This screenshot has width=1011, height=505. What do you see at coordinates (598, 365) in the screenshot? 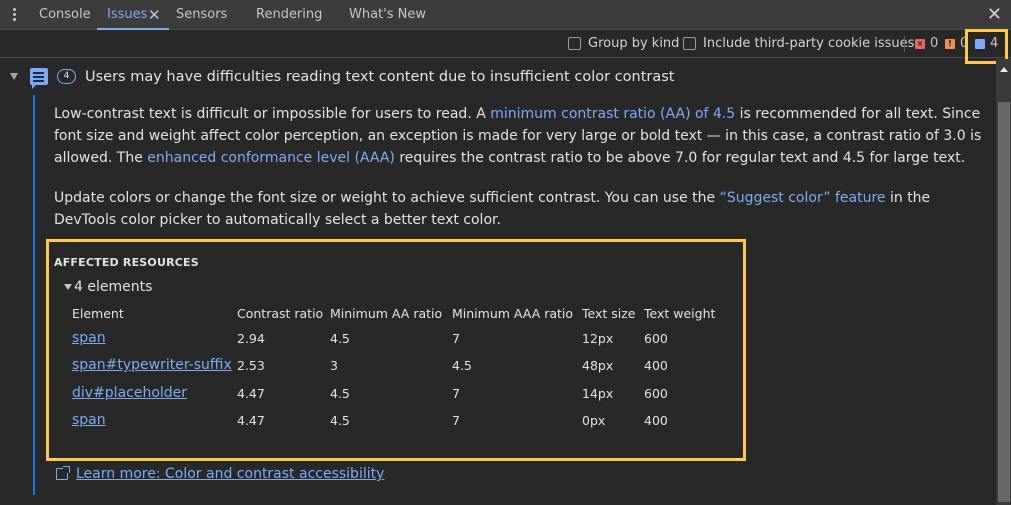
I see `table-cell: 48px` at bounding box center [598, 365].